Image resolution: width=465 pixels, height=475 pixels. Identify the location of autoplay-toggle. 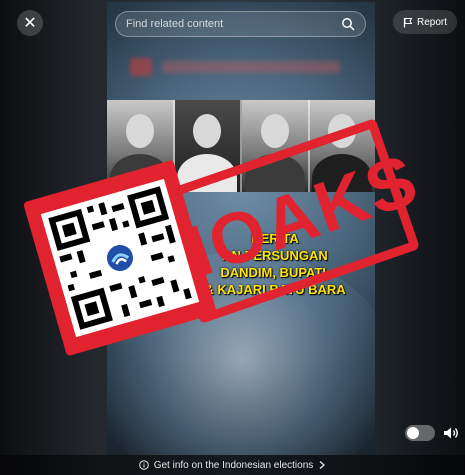
(420, 433).